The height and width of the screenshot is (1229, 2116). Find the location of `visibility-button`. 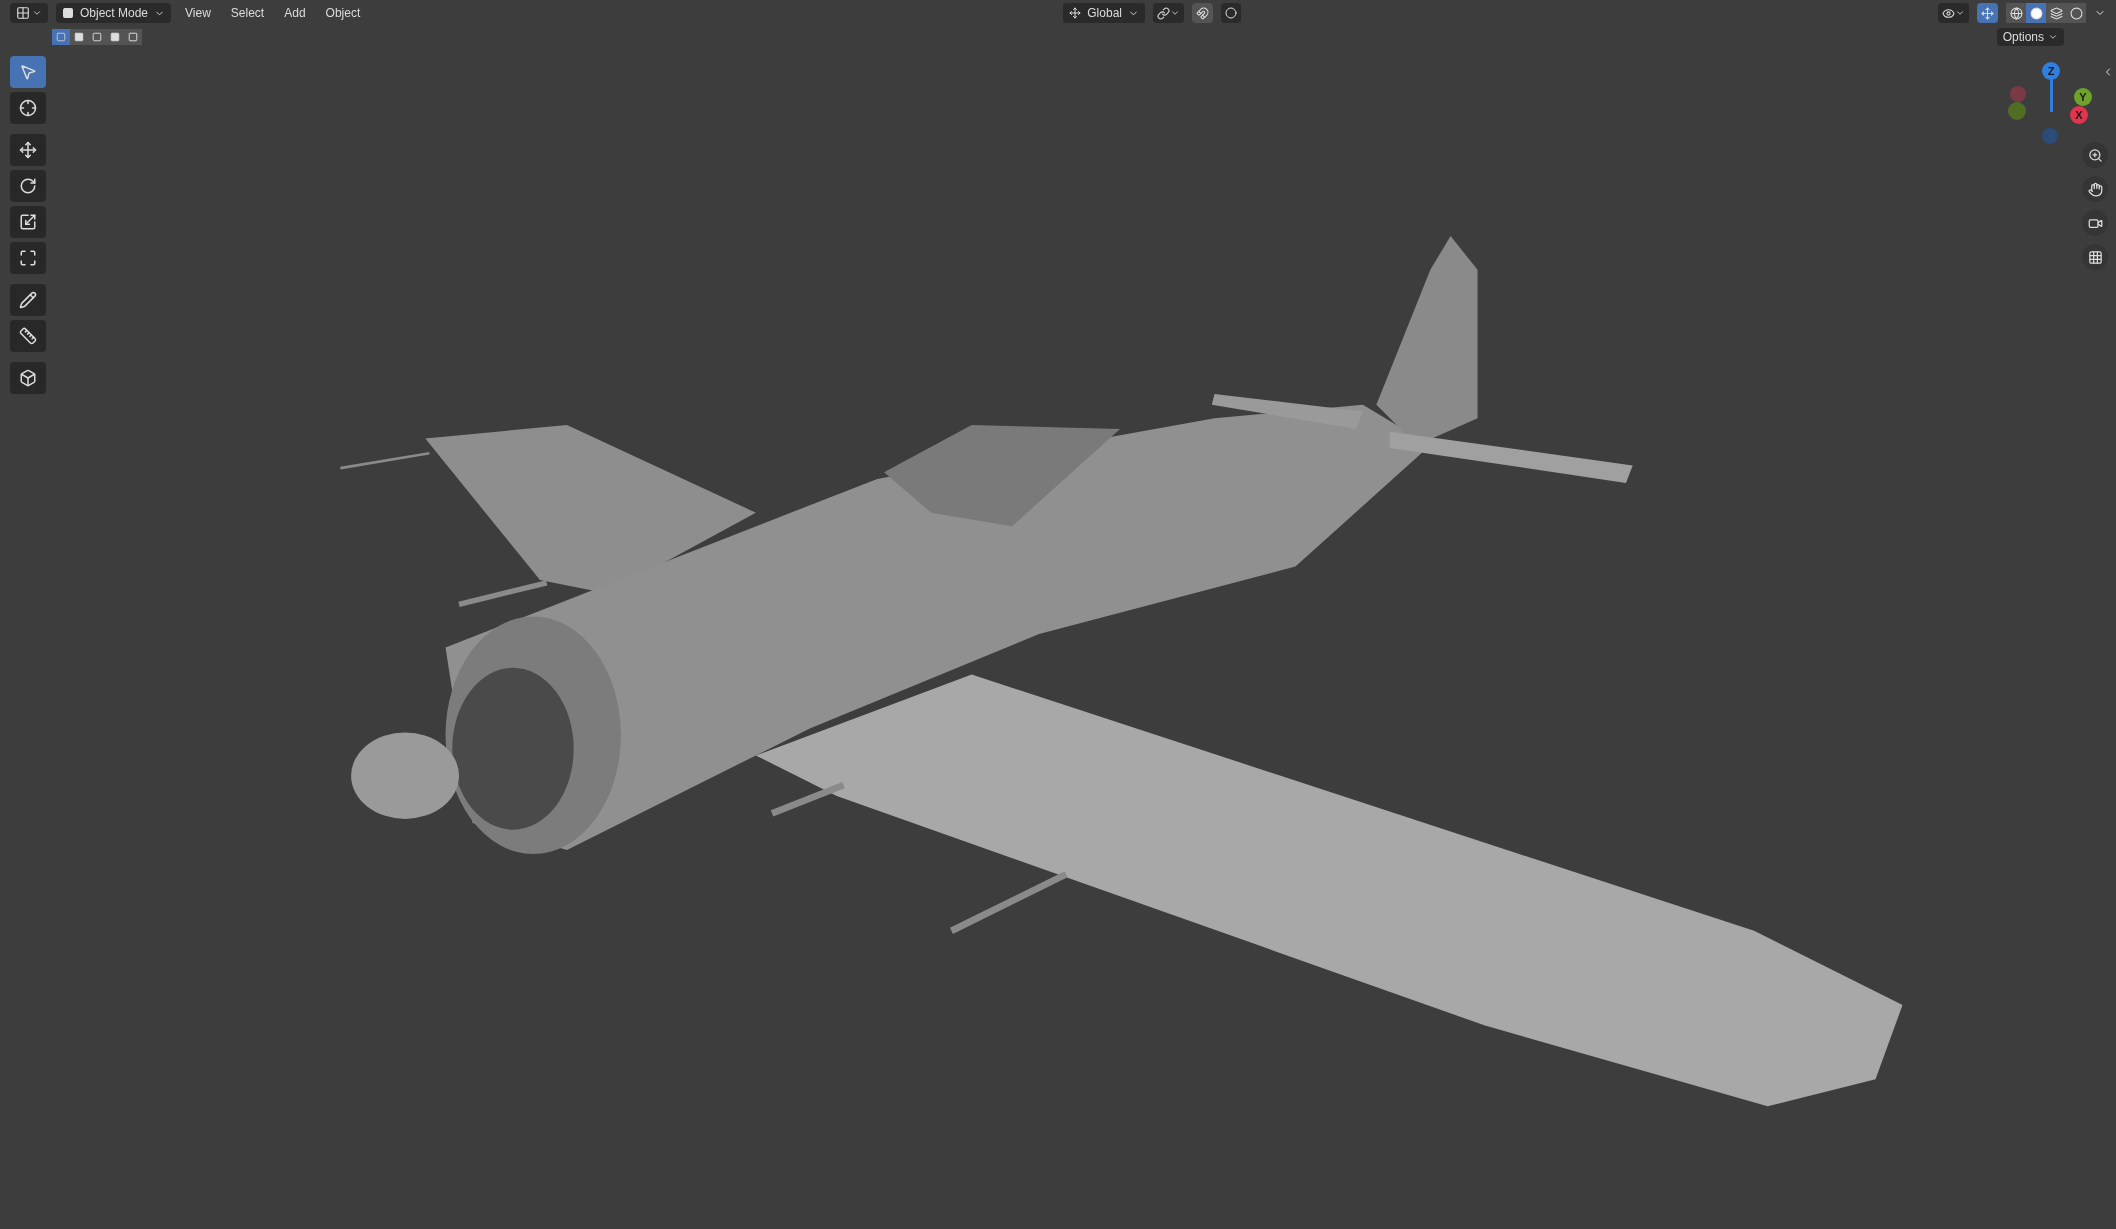

visibility-button is located at coordinates (1953, 13).